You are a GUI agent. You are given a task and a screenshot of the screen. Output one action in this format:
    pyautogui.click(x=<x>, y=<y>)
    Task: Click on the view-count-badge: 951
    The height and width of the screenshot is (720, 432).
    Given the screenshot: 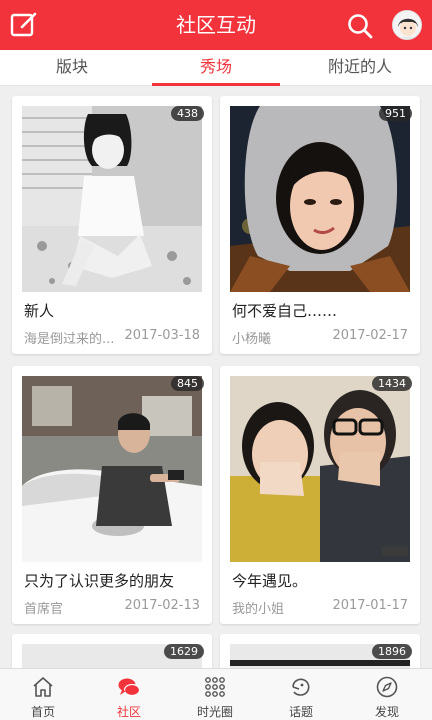 What is the action you would take?
    pyautogui.click(x=395, y=113)
    